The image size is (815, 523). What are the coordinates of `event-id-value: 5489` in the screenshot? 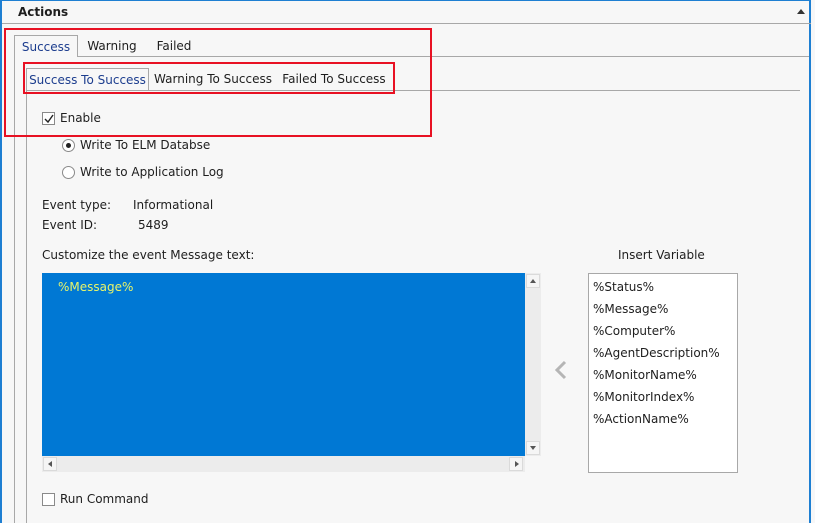 It's located at (153, 225).